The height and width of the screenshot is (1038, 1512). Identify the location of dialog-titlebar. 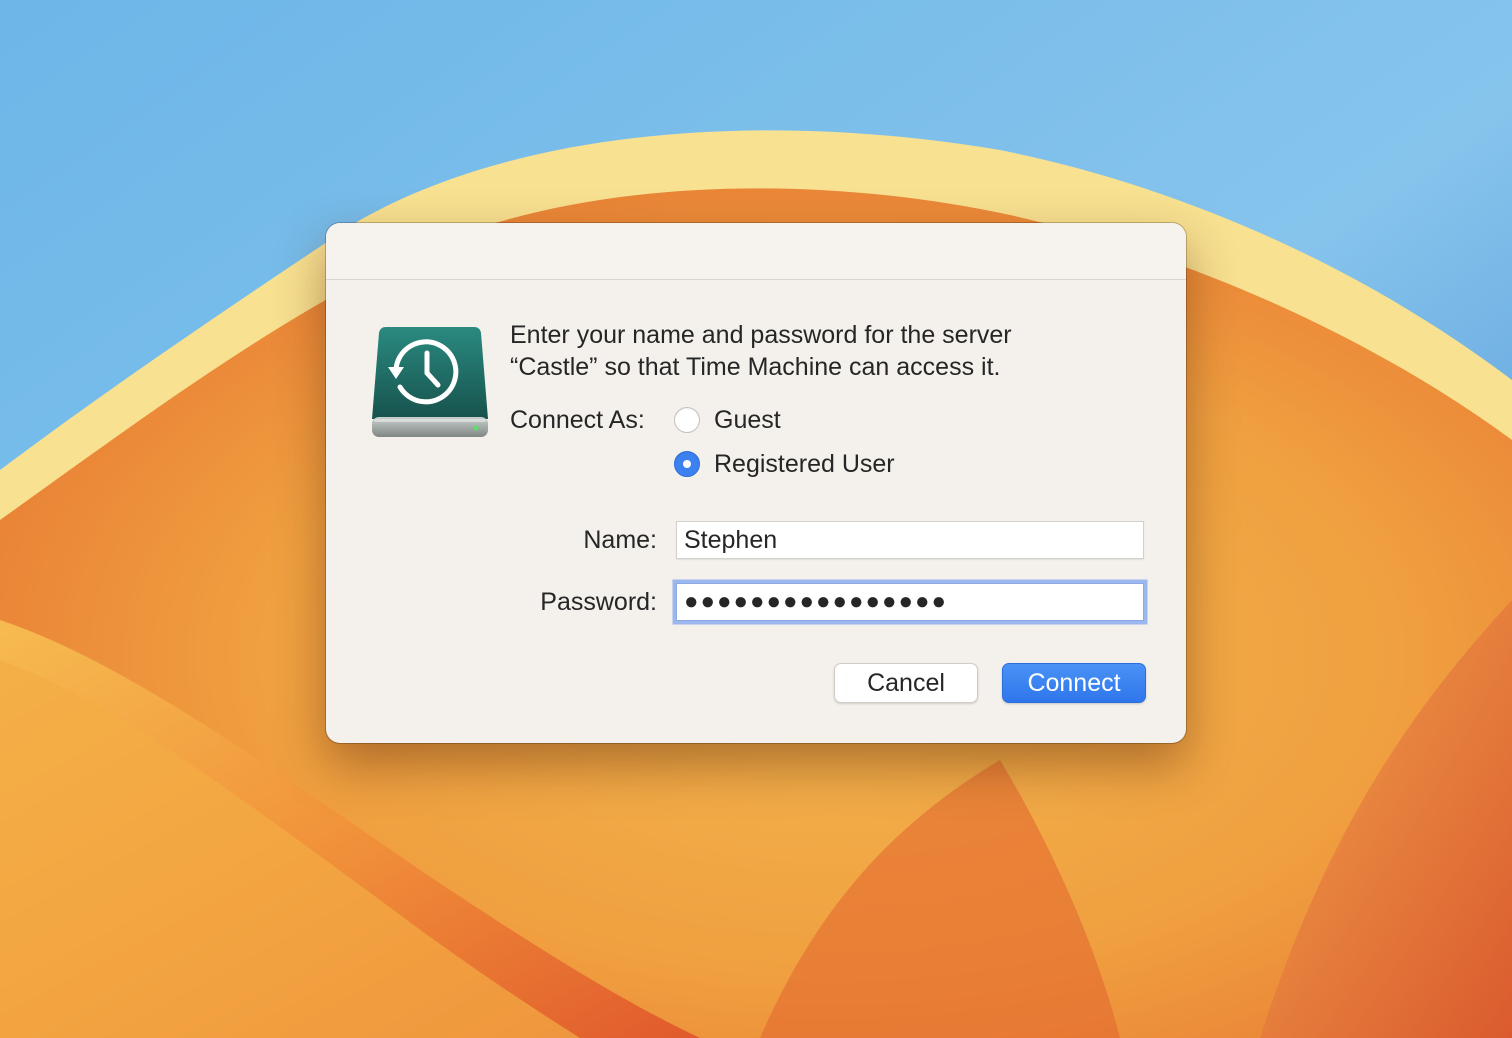
(756, 251).